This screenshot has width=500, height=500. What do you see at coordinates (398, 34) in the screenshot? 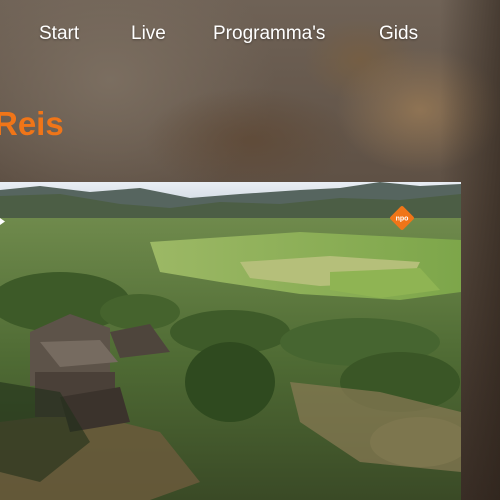
I see `nav-item-gids: Gids` at bounding box center [398, 34].